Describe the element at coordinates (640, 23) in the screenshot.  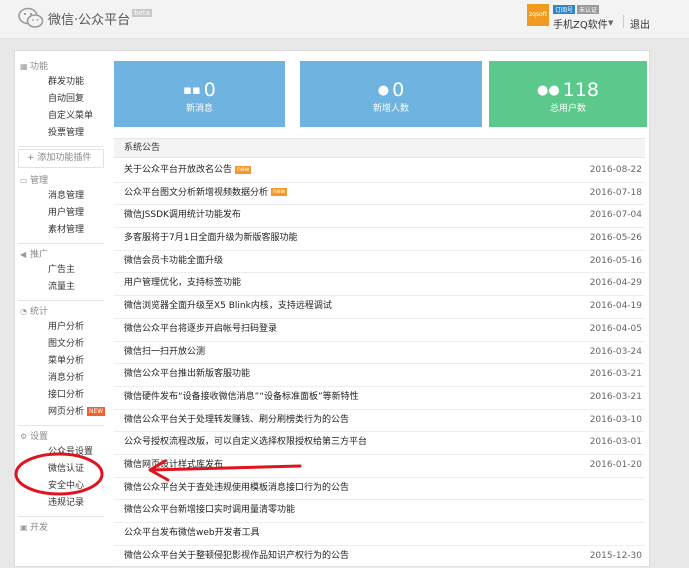
I see `logout-link: 退出` at that location.